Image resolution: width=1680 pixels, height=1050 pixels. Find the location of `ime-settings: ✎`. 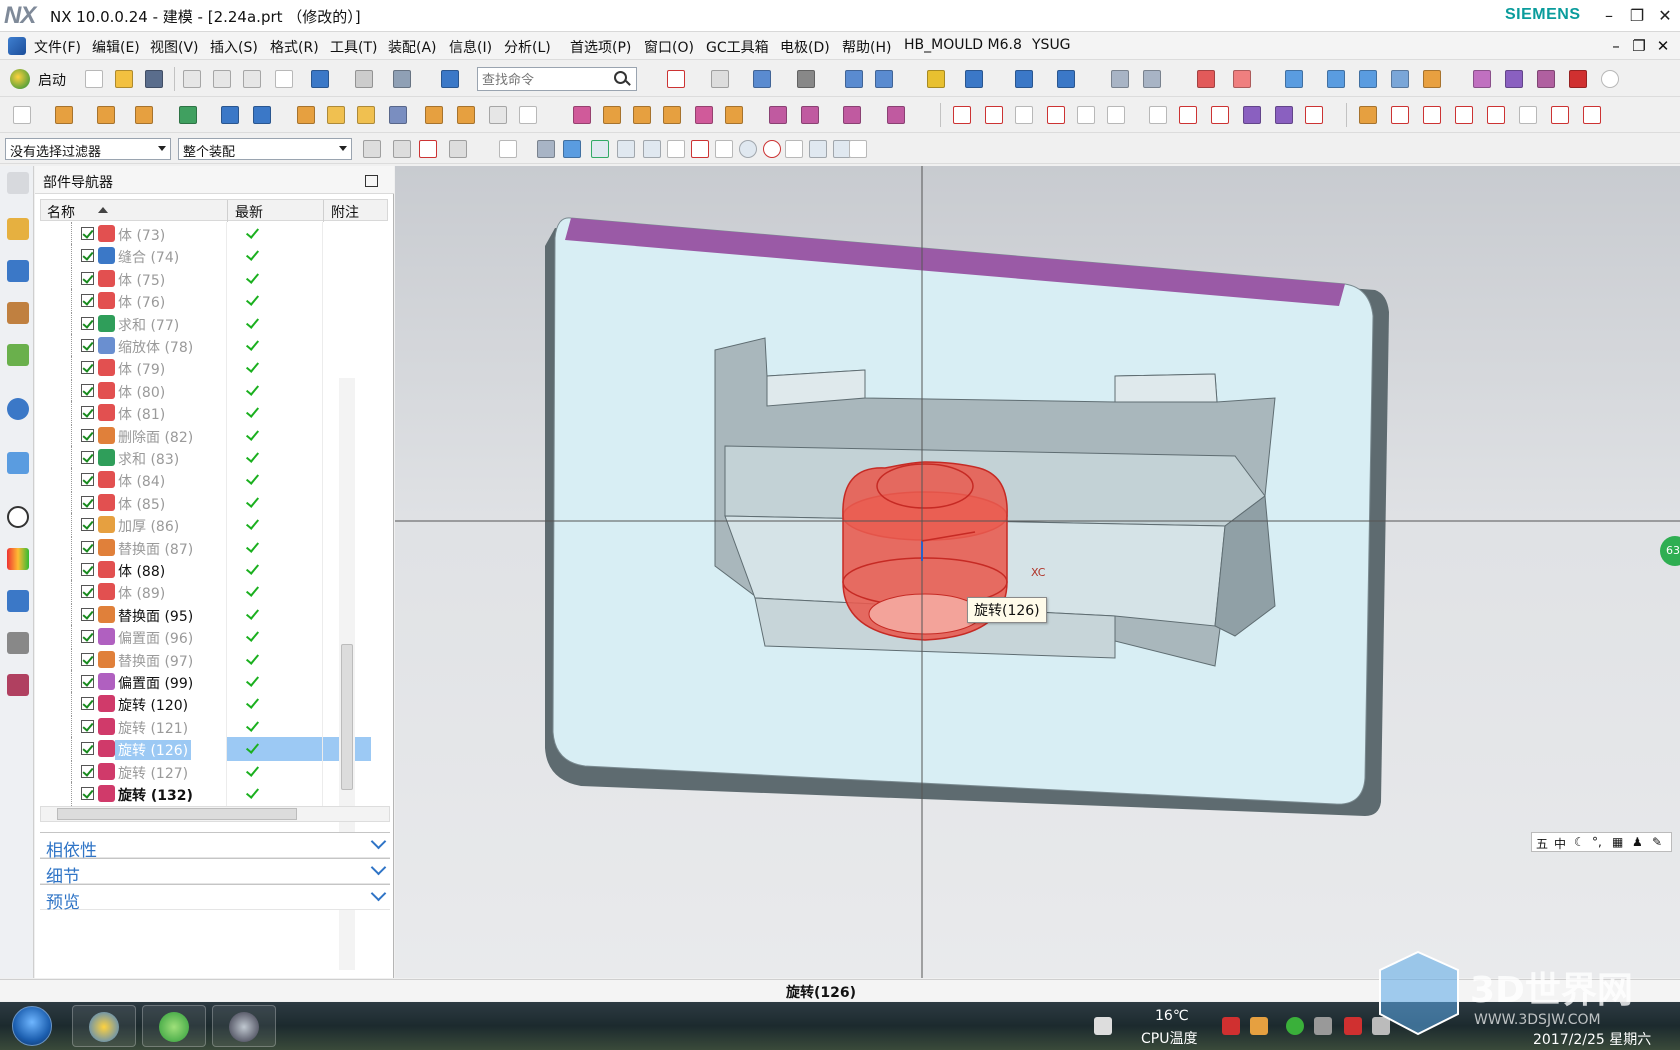

ime-settings: ✎ is located at coordinates (1657, 842).